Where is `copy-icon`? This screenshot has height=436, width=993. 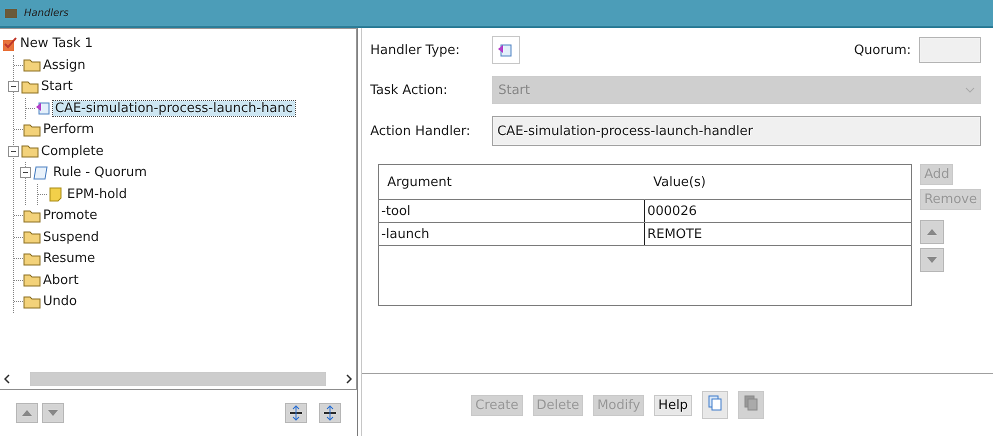 copy-icon is located at coordinates (715, 403).